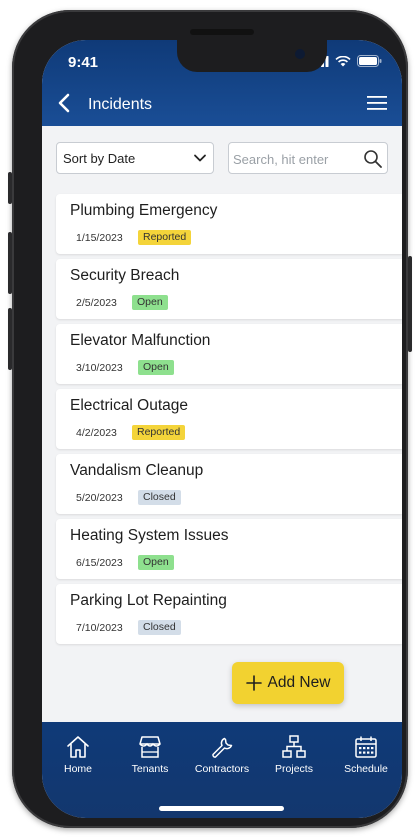 The height and width of the screenshot is (838, 420). Describe the element at coordinates (99, 238) in the screenshot. I see `incident-date: 1/15/2023` at that location.